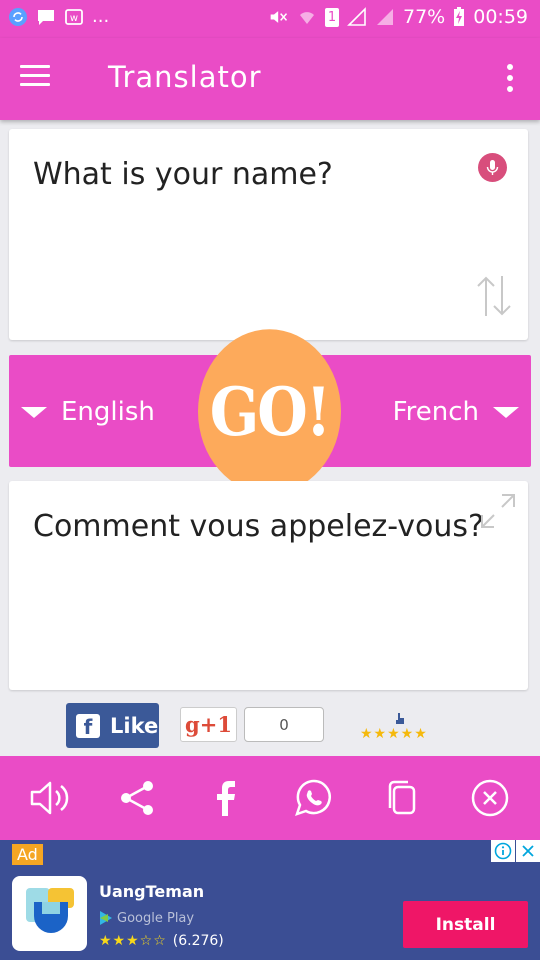  What do you see at coordinates (138, 798) in the screenshot?
I see `share-icon` at bounding box center [138, 798].